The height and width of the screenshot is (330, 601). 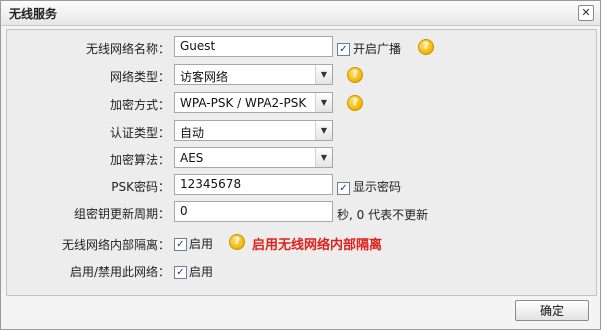 I want to click on encryption-mode-label: 加密方式：, so click(x=139, y=105).